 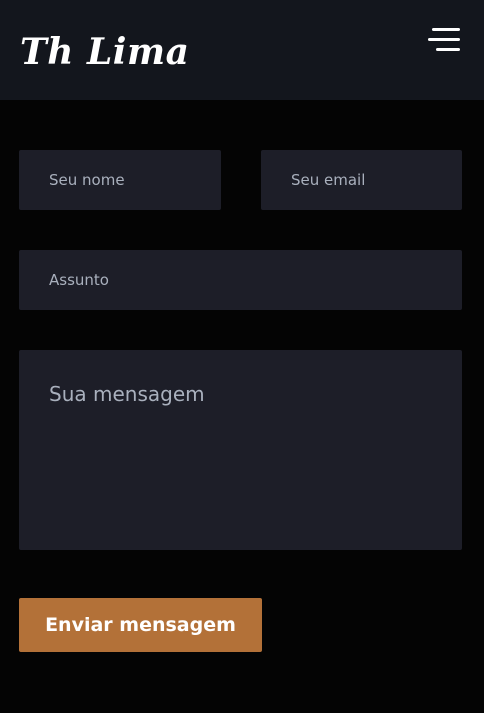 What do you see at coordinates (140, 625) in the screenshot?
I see `send-message-button: Enviar mensagem` at bounding box center [140, 625].